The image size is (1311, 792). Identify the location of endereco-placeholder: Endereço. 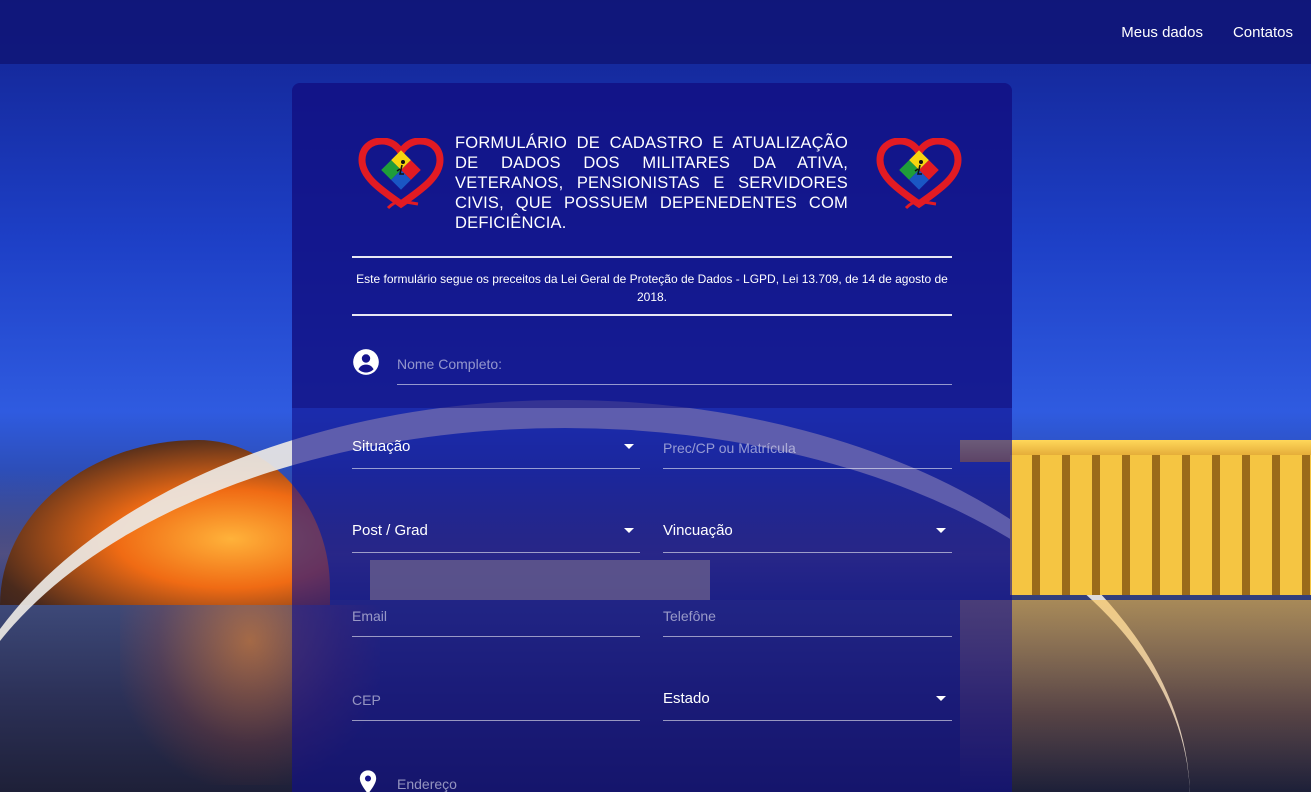
(427, 784).